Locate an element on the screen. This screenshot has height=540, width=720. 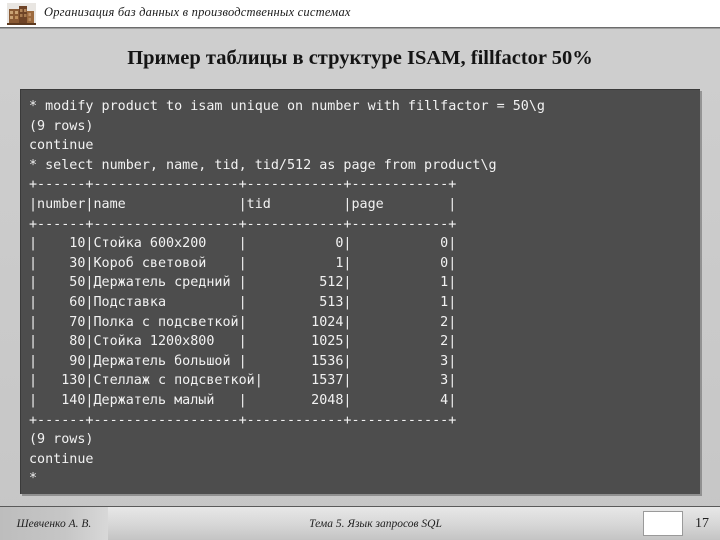
footer-author-cell: Шевченко А. В. is located at coordinates (54, 523).